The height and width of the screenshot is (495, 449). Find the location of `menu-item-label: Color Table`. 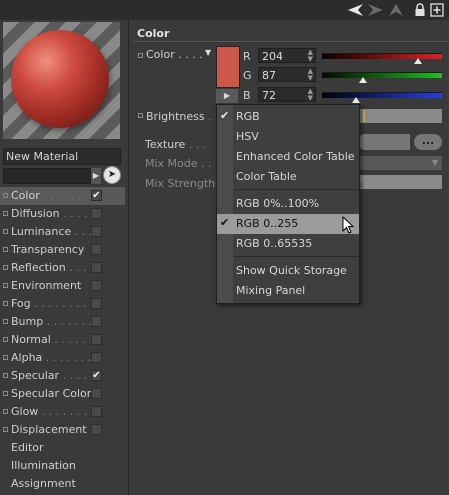

menu-item-label: Color Table is located at coordinates (266, 176).